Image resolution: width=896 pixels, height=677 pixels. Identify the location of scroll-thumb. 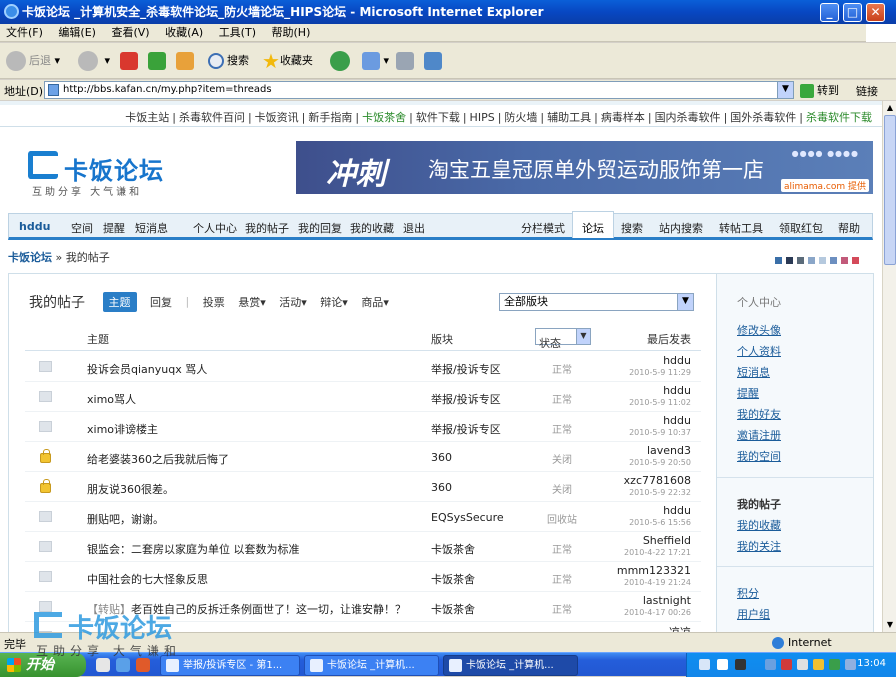
(890, 190).